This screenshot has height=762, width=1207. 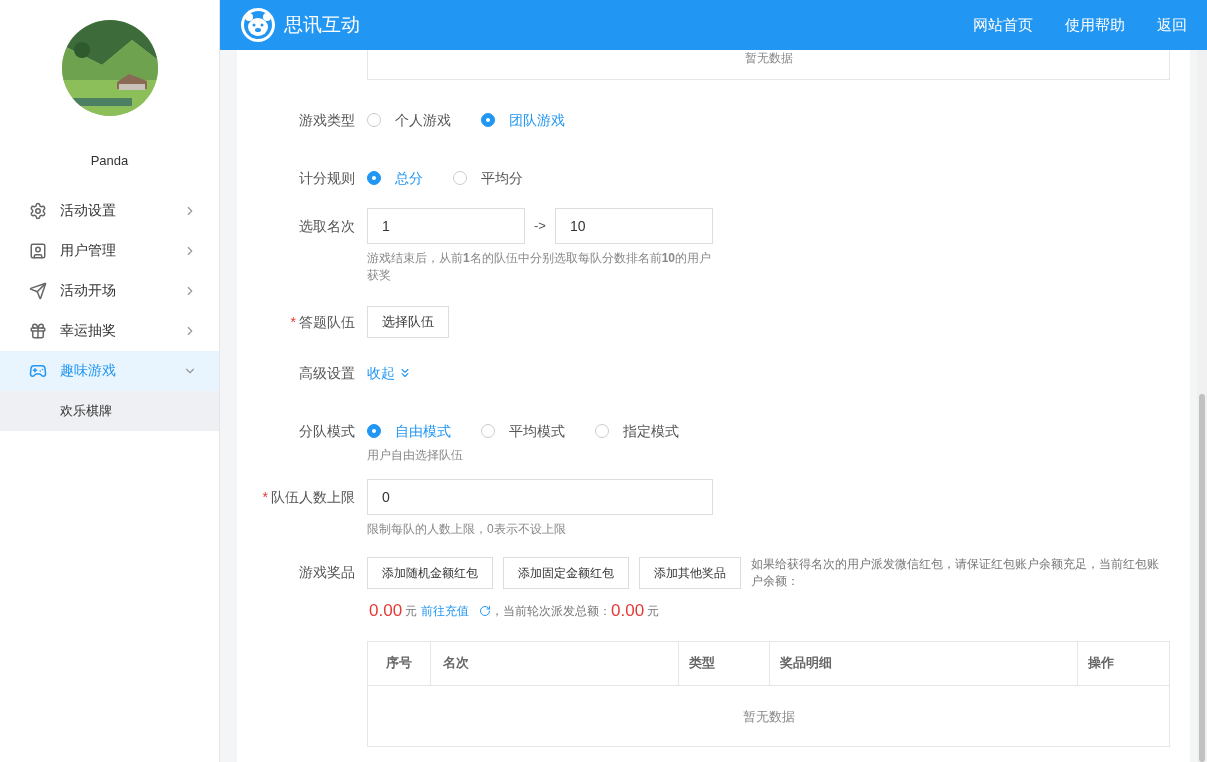 I want to click on radio-option: 平均分, so click(x=488, y=178).